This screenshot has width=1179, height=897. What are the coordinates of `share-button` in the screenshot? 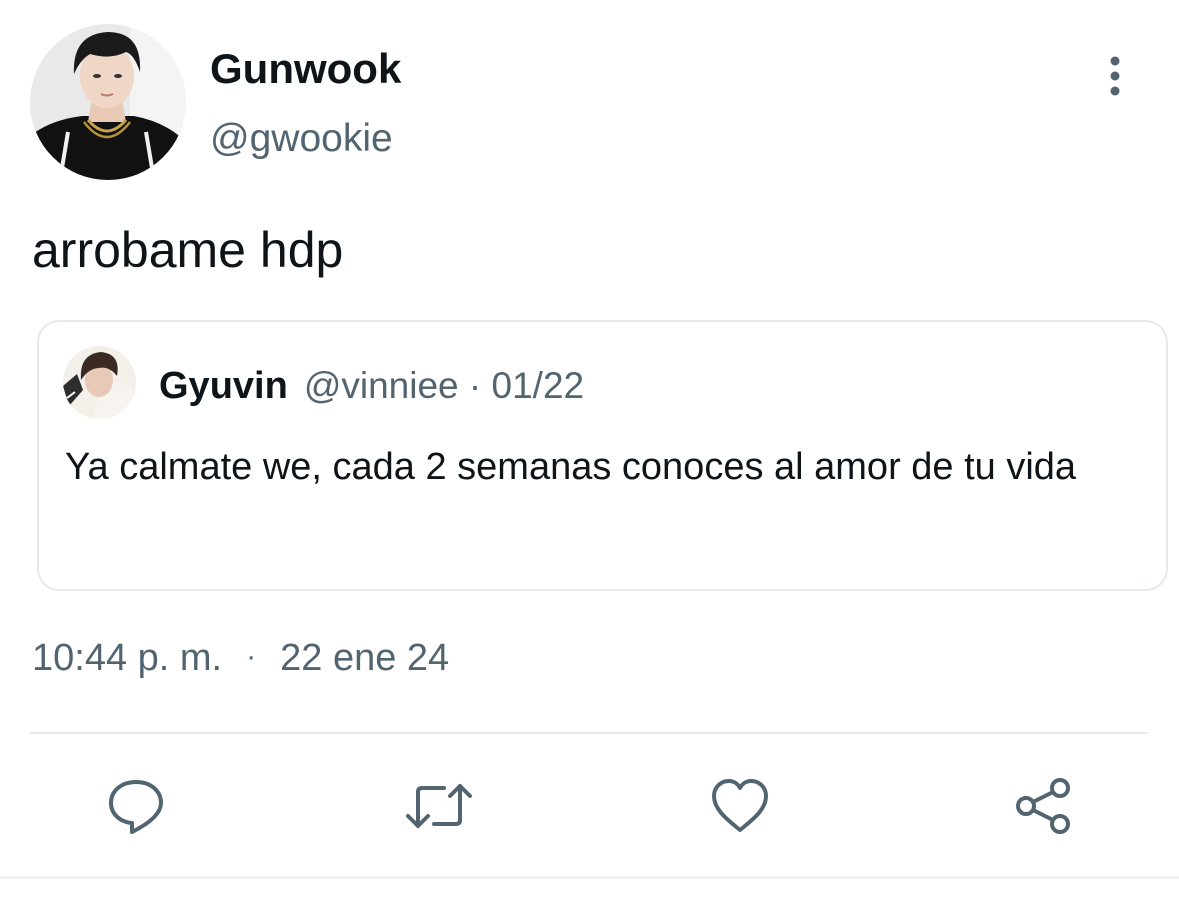 It's located at (1042, 806).